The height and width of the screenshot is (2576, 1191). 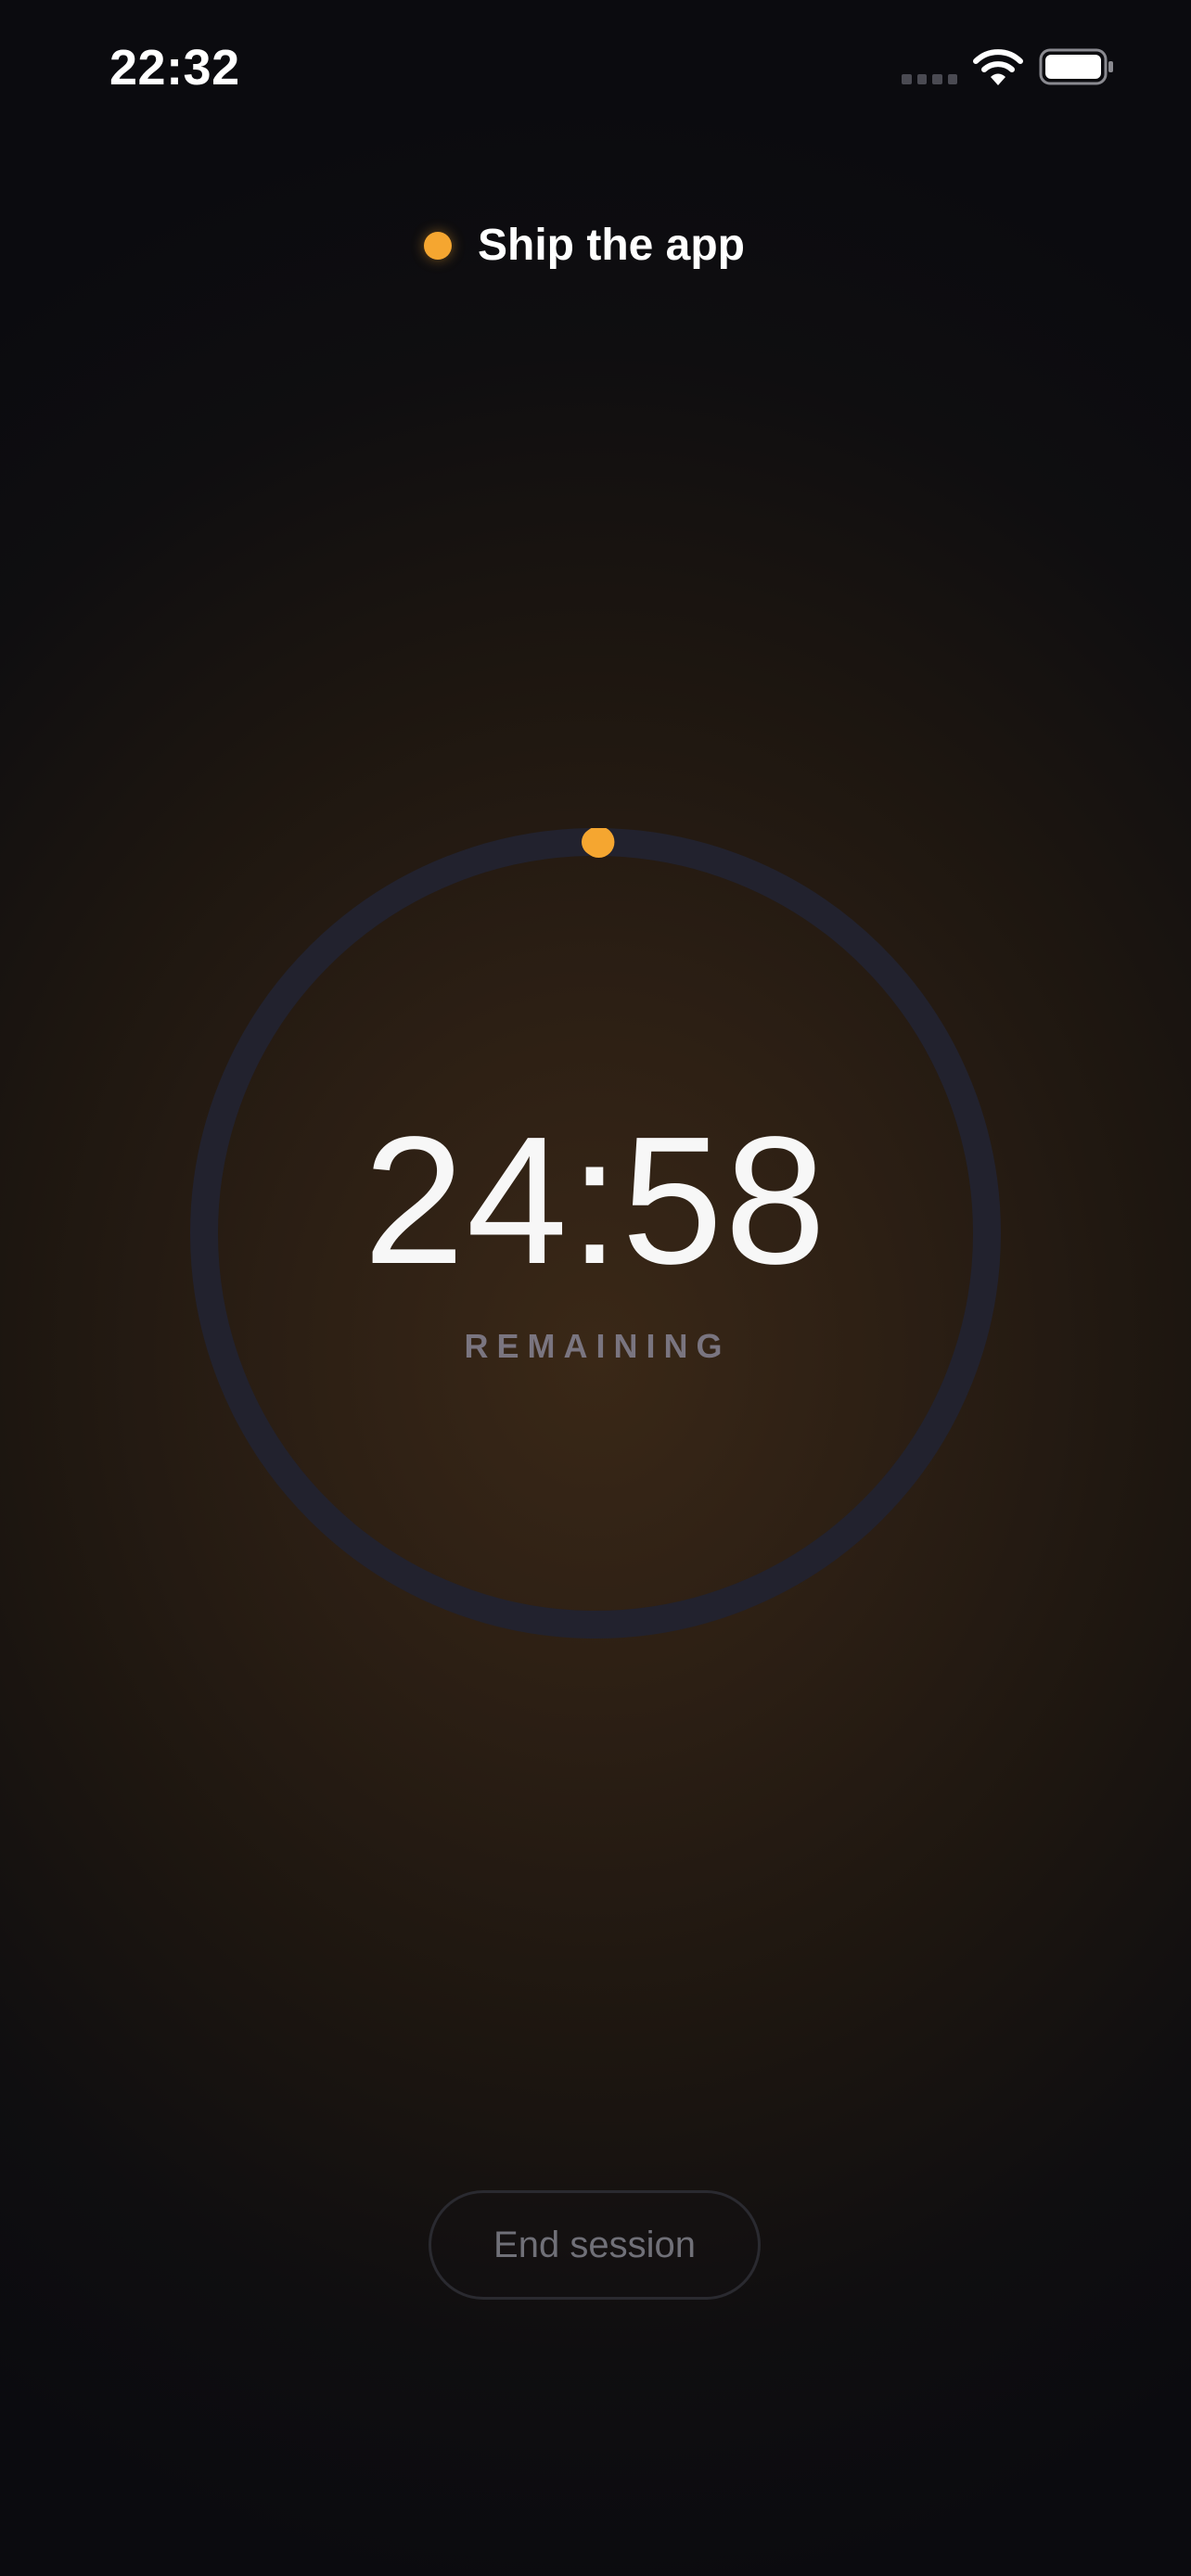 What do you see at coordinates (597, 1346) in the screenshot?
I see `timer-caption: REMAINING` at bounding box center [597, 1346].